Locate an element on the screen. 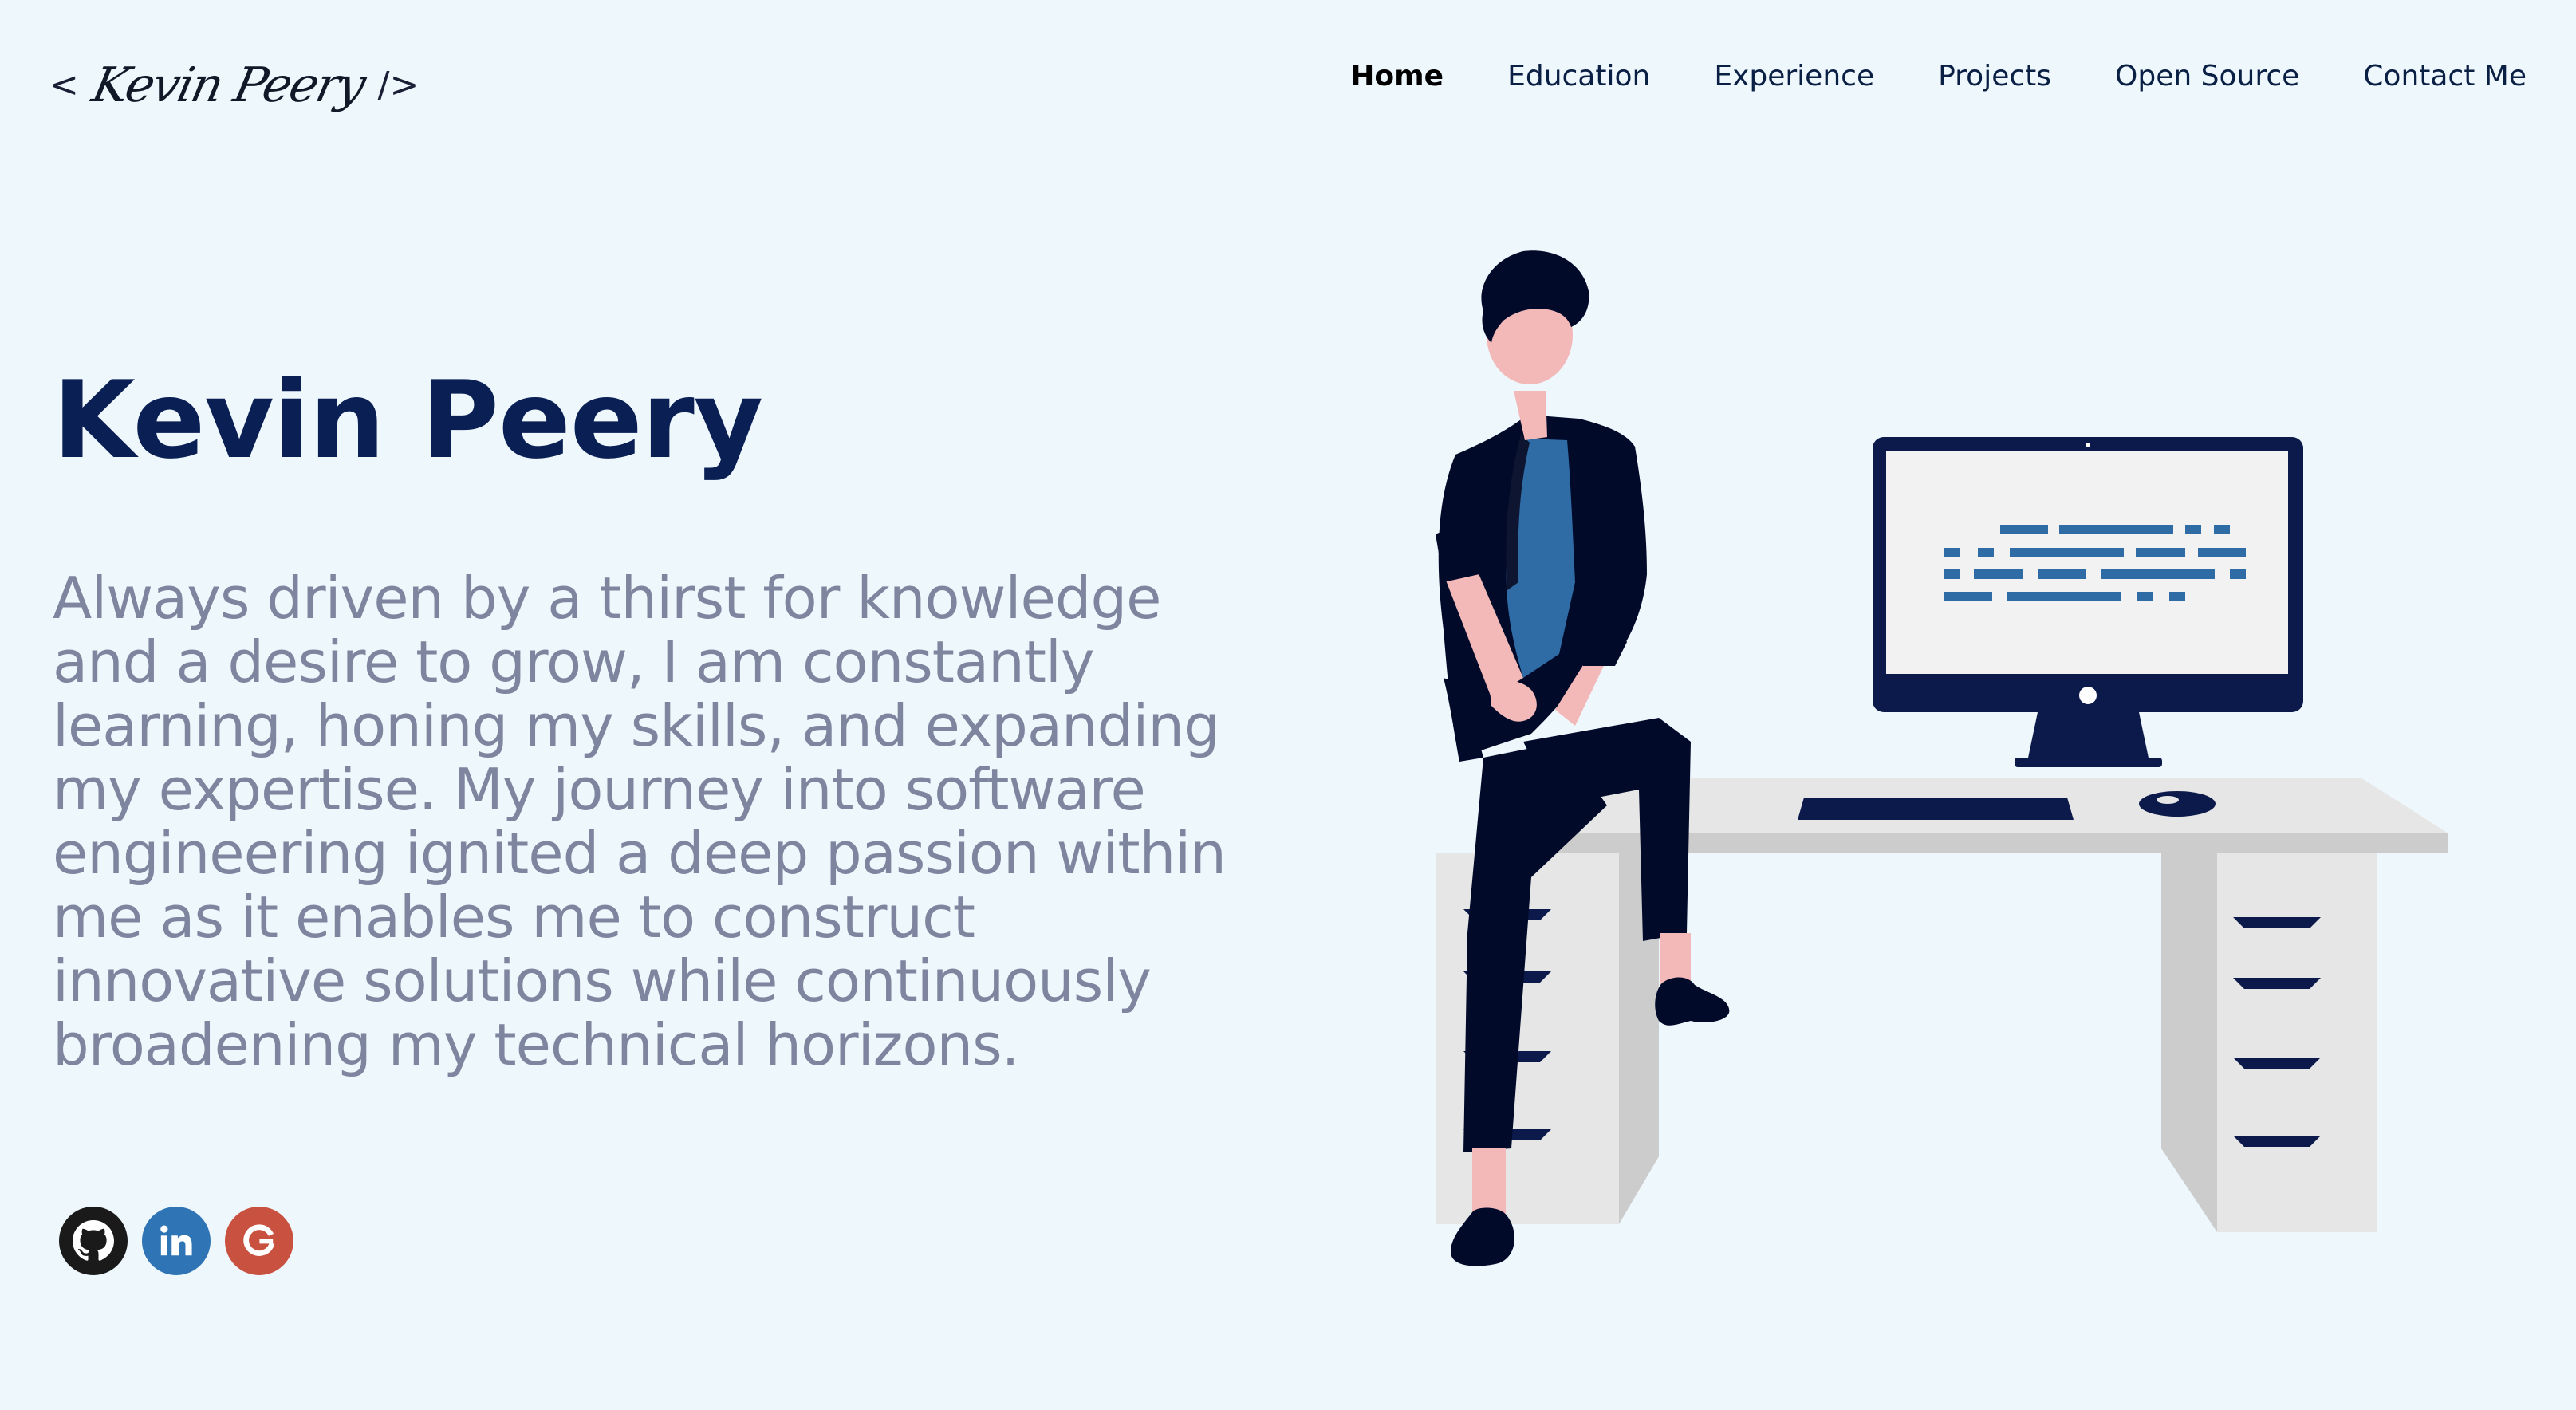 The image size is (2576, 1410). site-logo: < Kevin Peery /> is located at coordinates (234, 85).